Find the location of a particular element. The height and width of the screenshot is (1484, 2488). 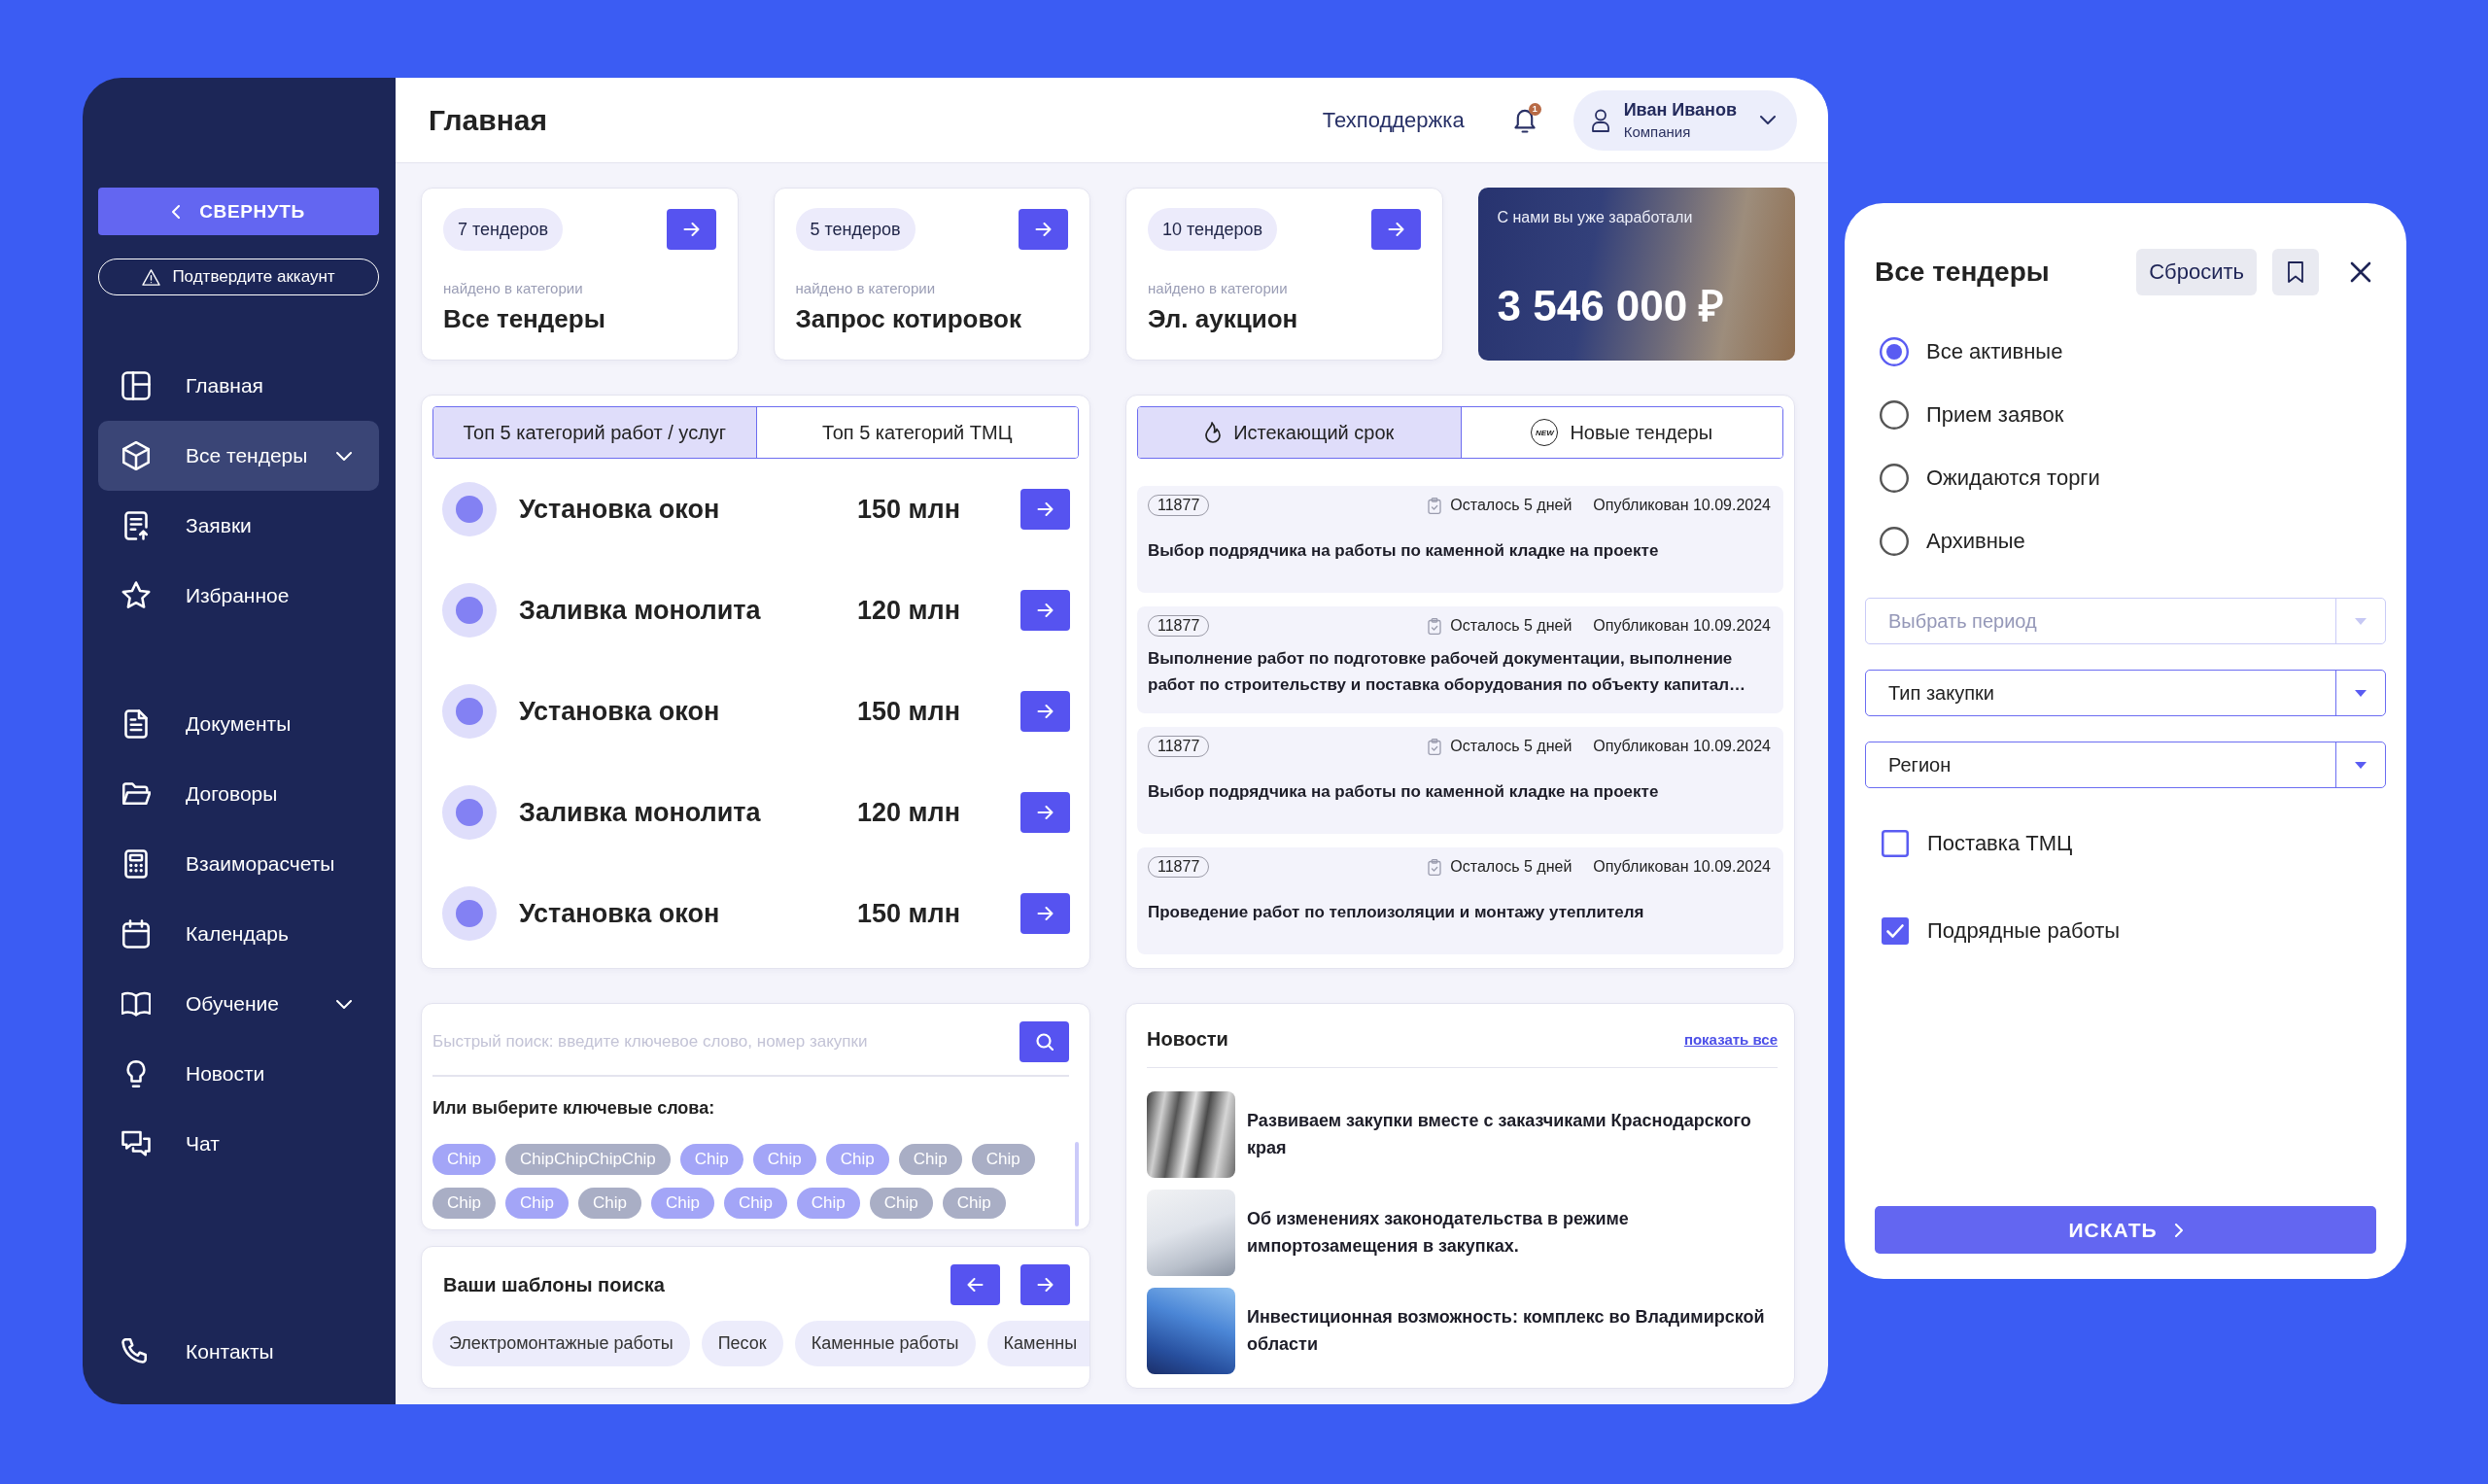

nav-item: Заявки is located at coordinates (238, 526).